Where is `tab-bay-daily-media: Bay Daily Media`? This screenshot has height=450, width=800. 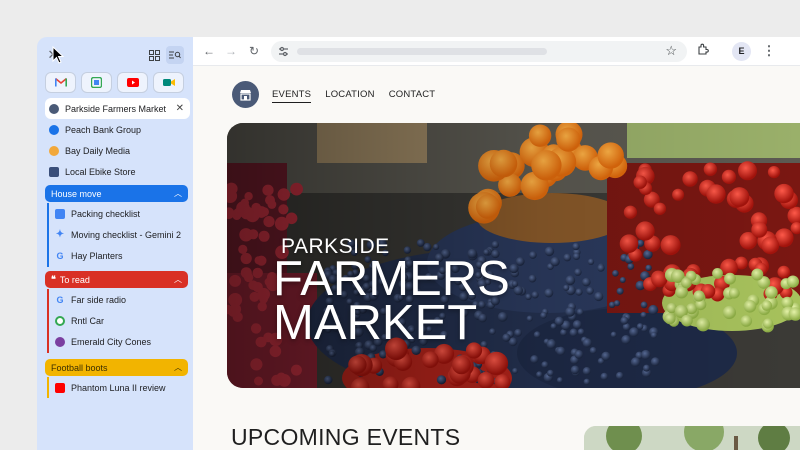 tab-bay-daily-media: Bay Daily Media is located at coordinates (117, 150).